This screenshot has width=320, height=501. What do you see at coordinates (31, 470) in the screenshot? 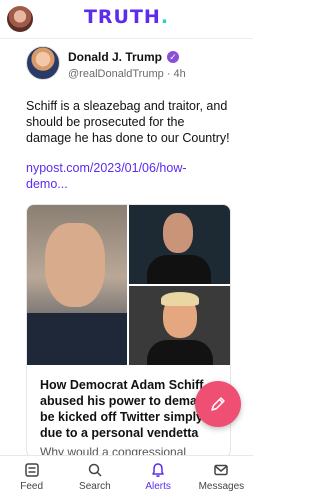
I see `feed-icon` at bounding box center [31, 470].